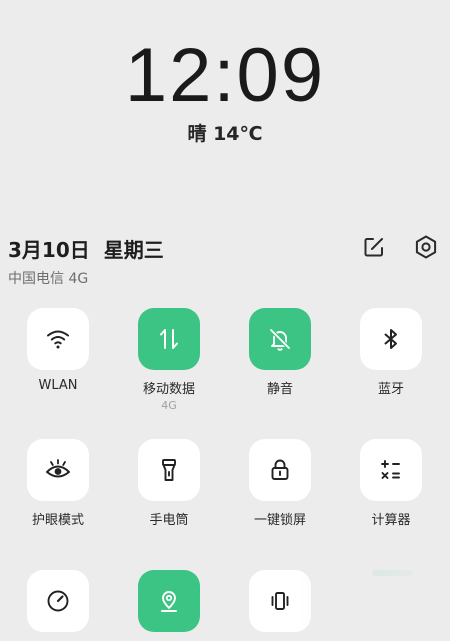 This screenshot has width=450, height=641. What do you see at coordinates (391, 483) in the screenshot?
I see `tile-calculator: 计算器` at bounding box center [391, 483].